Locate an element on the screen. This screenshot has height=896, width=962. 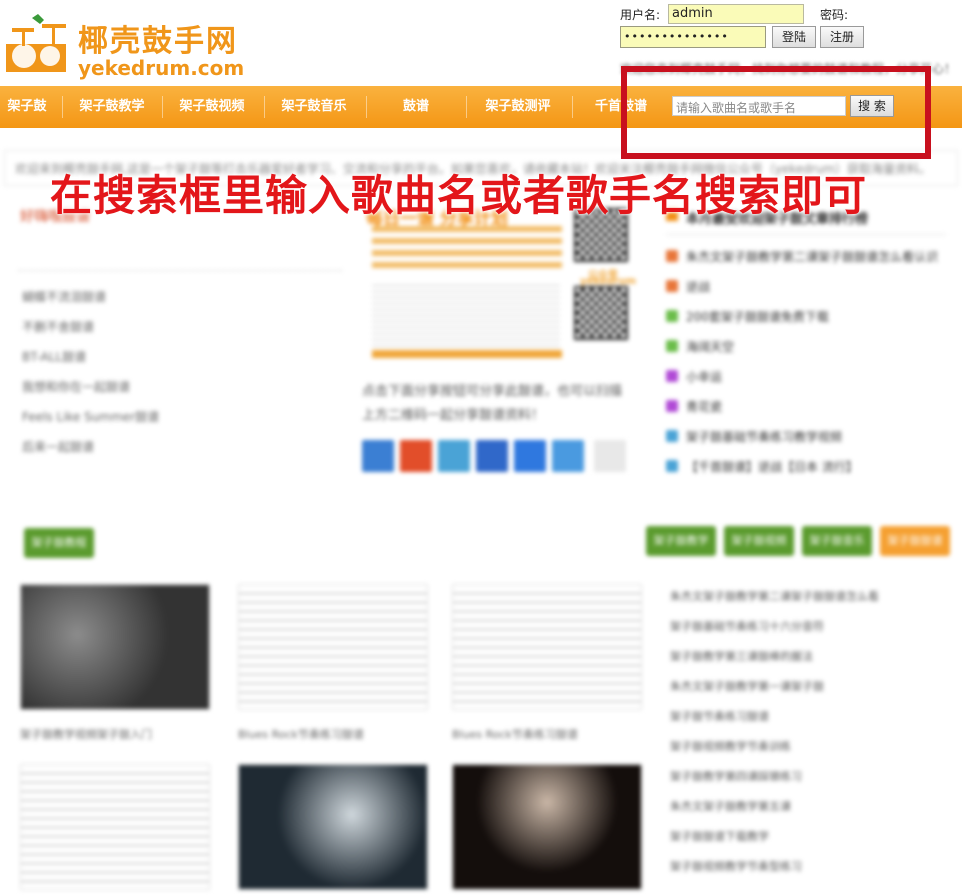
ranking-item: 海阔天空 is located at coordinates (700, 346).